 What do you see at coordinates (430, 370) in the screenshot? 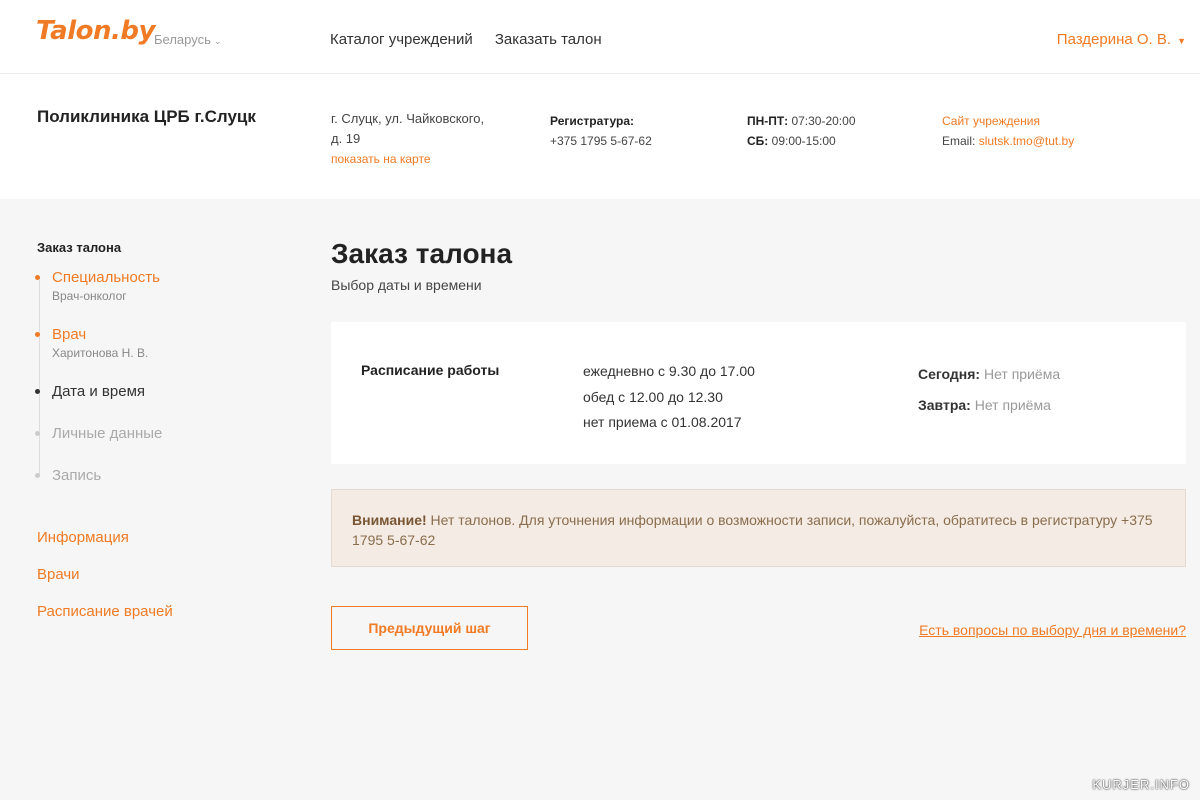
I see `schedule-label: Расписание работы` at bounding box center [430, 370].